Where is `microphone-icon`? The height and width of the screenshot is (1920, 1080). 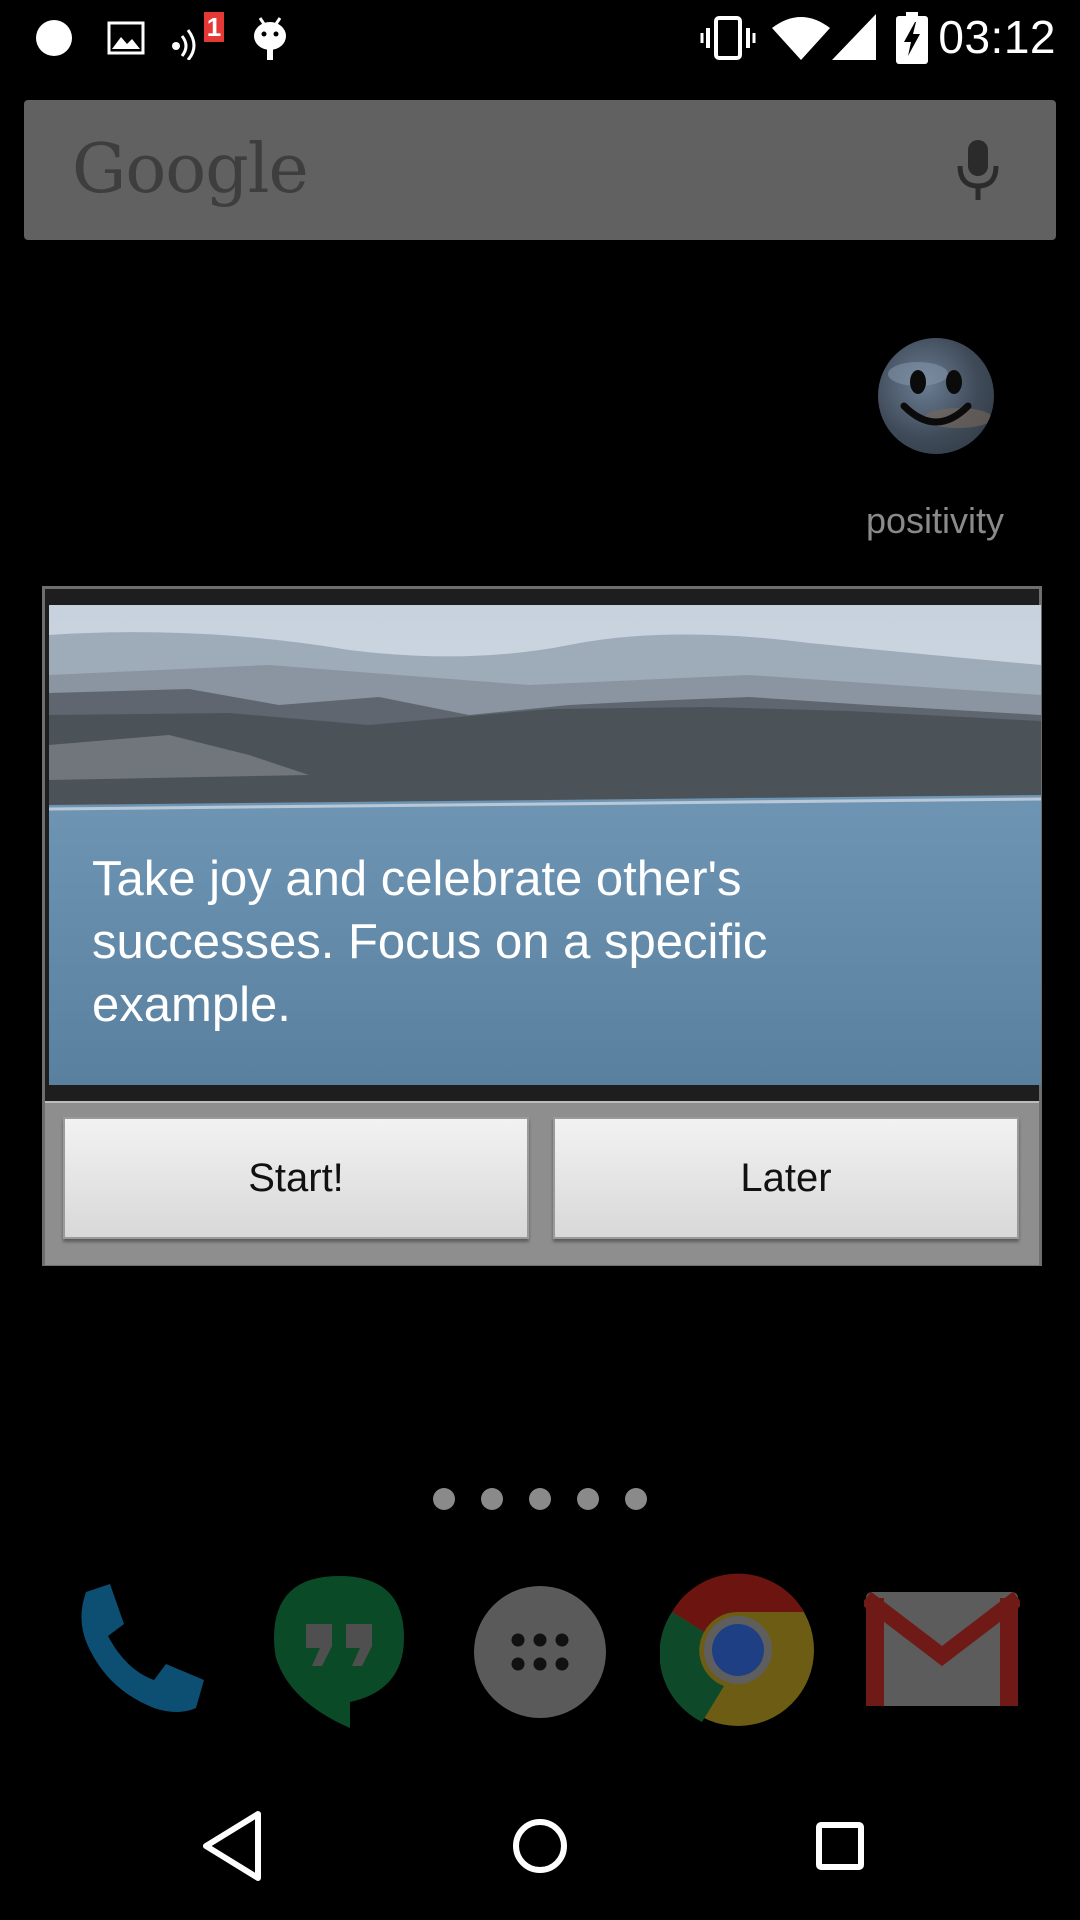 microphone-icon is located at coordinates (978, 170).